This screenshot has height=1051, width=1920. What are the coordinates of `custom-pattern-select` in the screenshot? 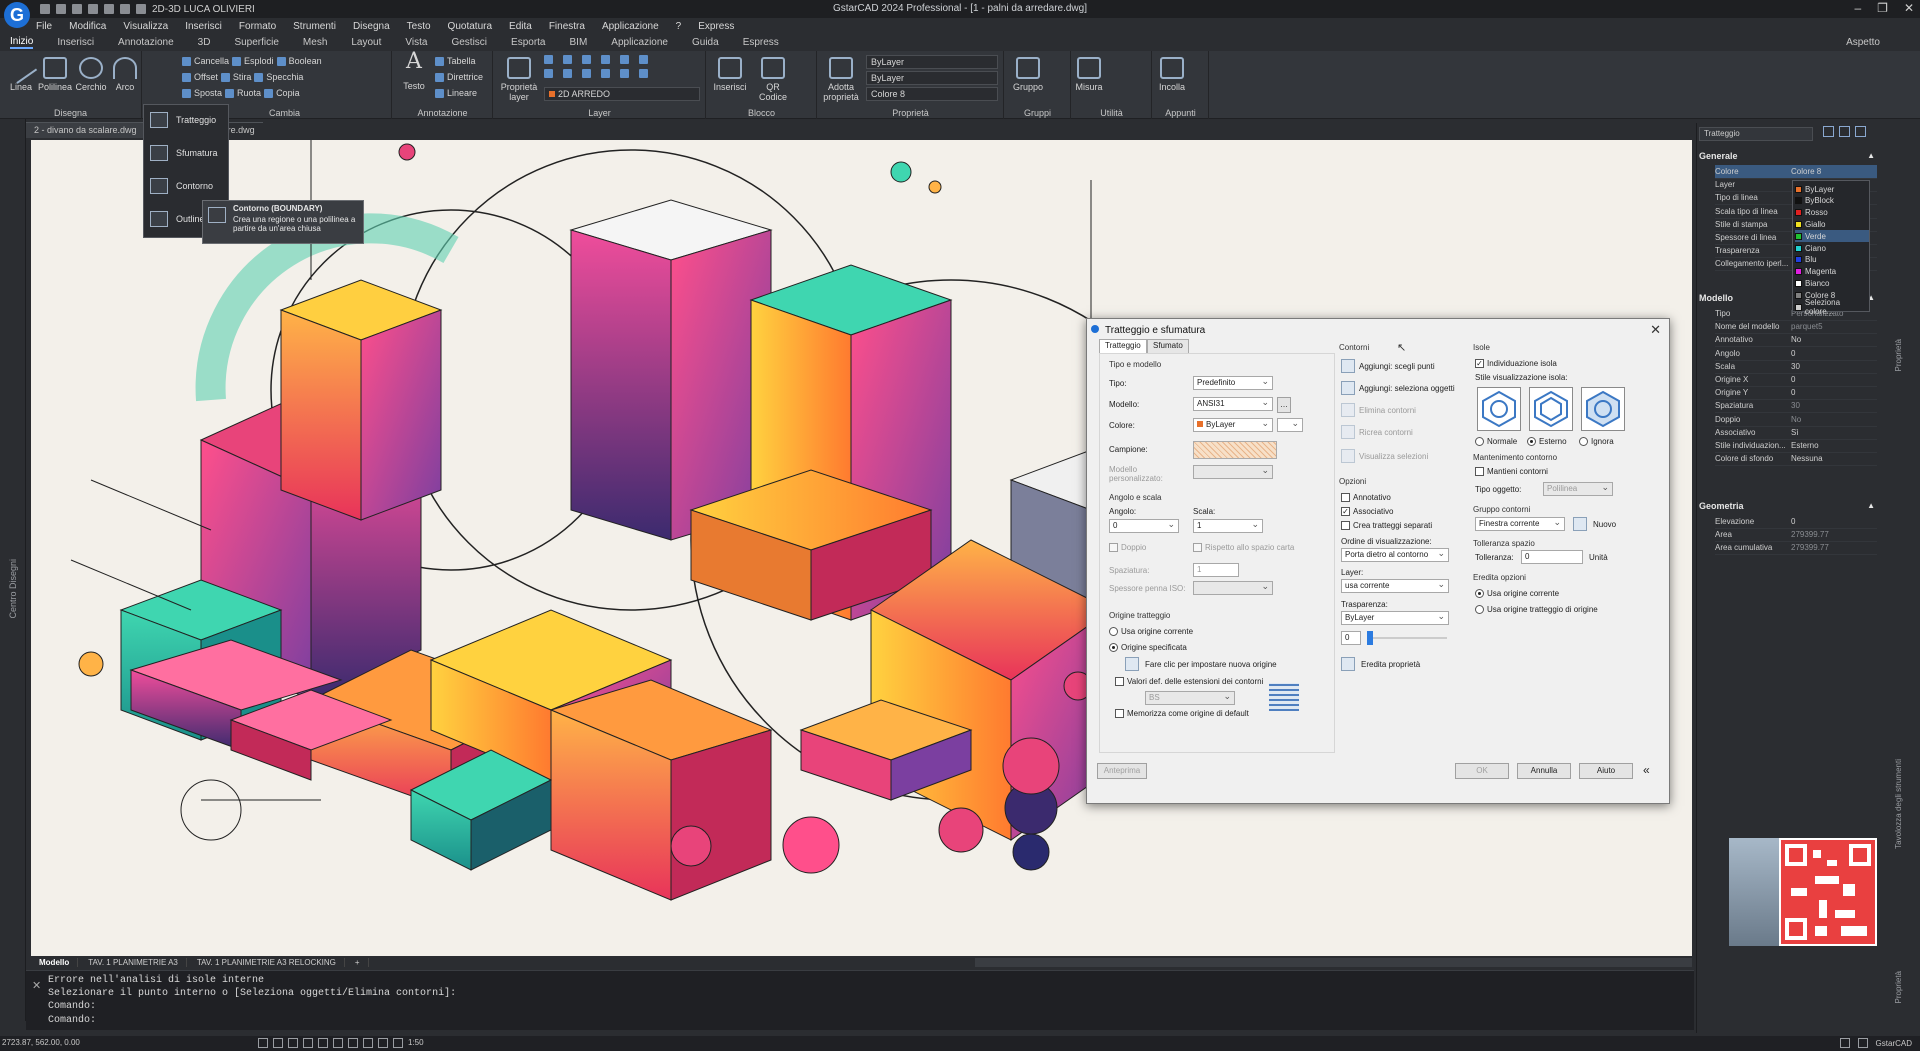 It's located at (1233, 472).